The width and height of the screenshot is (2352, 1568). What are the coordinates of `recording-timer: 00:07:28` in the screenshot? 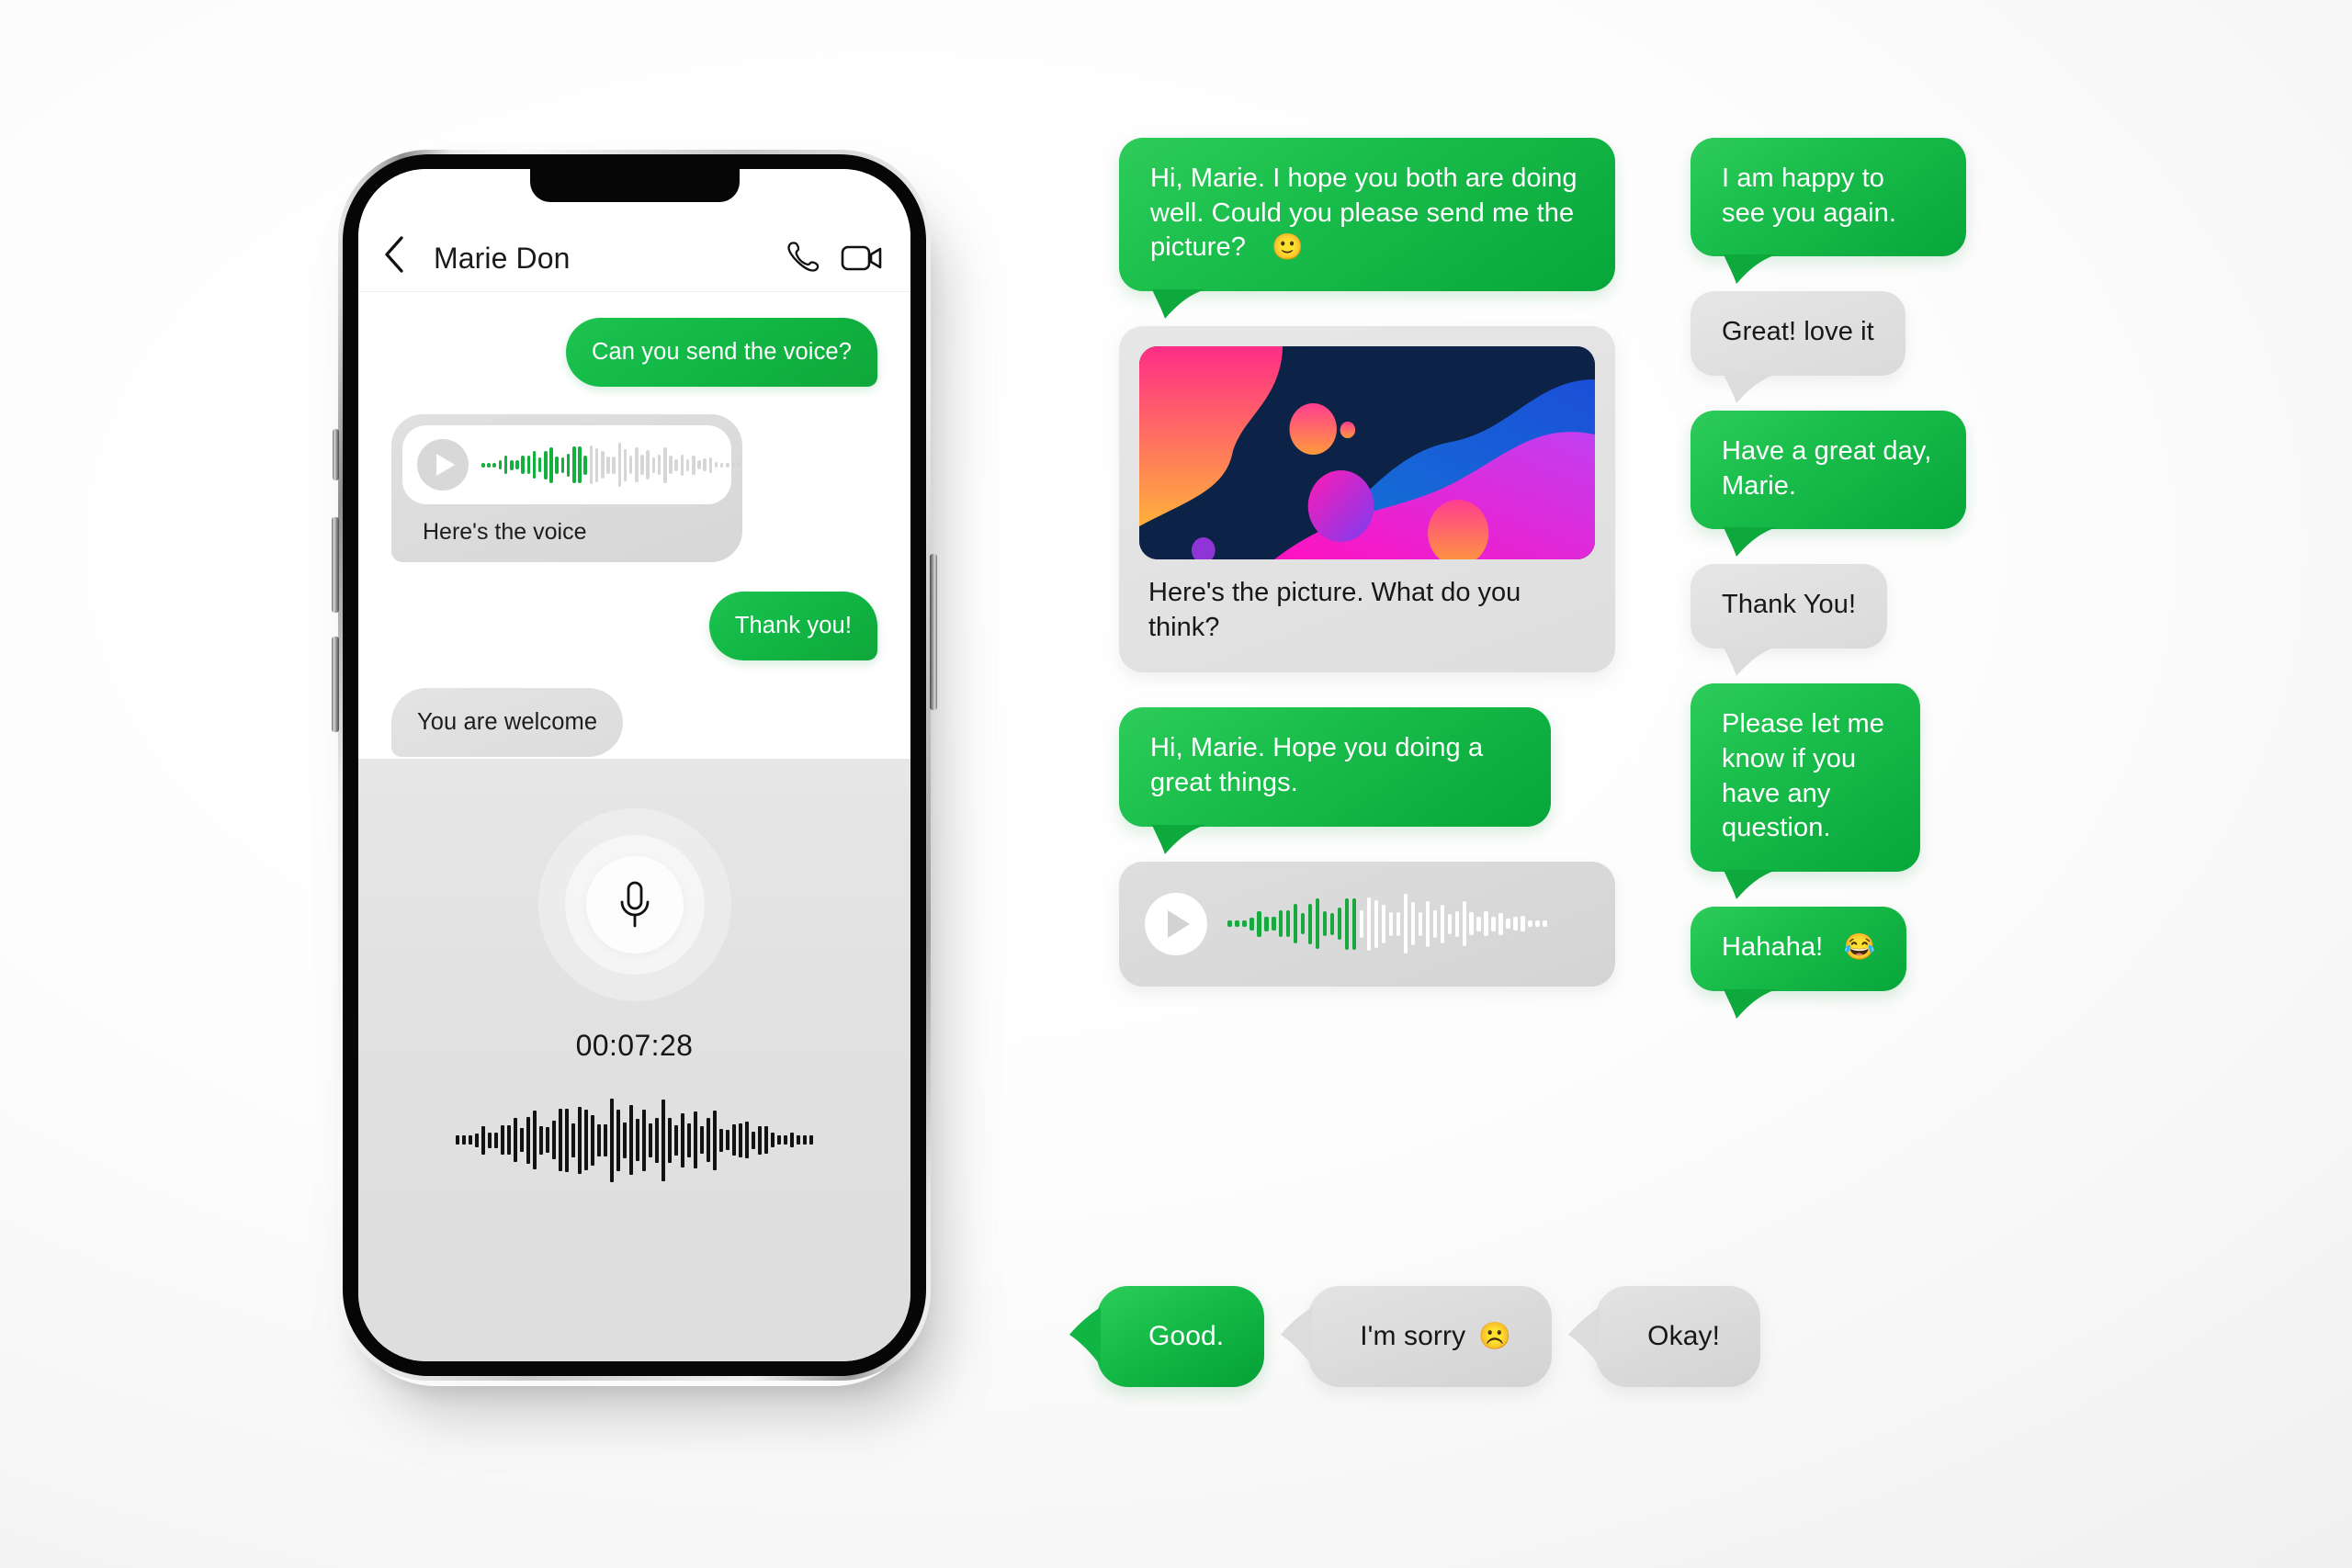 It's located at (634, 1045).